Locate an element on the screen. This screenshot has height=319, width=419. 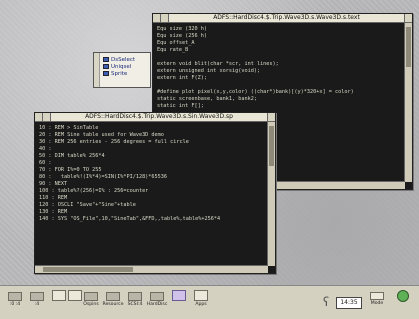
iconbar-resource: Resource is located at coordinates (113, 303).